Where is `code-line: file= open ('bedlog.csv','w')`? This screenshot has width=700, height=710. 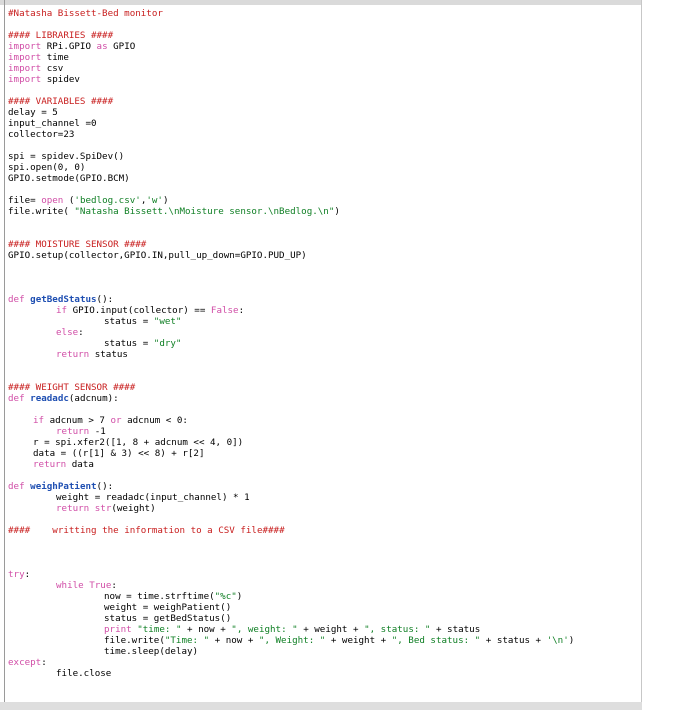 code-line: file= open ('bedlog.csv','w') is located at coordinates (323, 200).